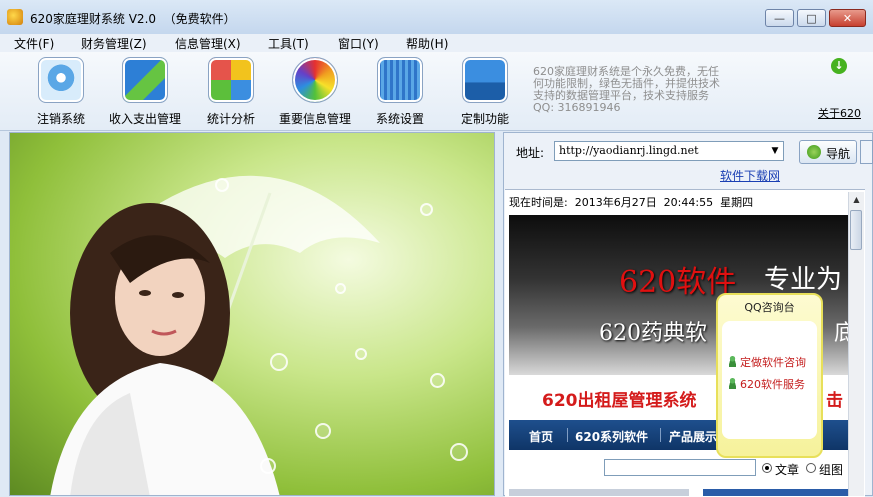 The image size is (873, 497). Describe the element at coordinates (34, 43) in the screenshot. I see `menu-file: 文件(F)` at that location.